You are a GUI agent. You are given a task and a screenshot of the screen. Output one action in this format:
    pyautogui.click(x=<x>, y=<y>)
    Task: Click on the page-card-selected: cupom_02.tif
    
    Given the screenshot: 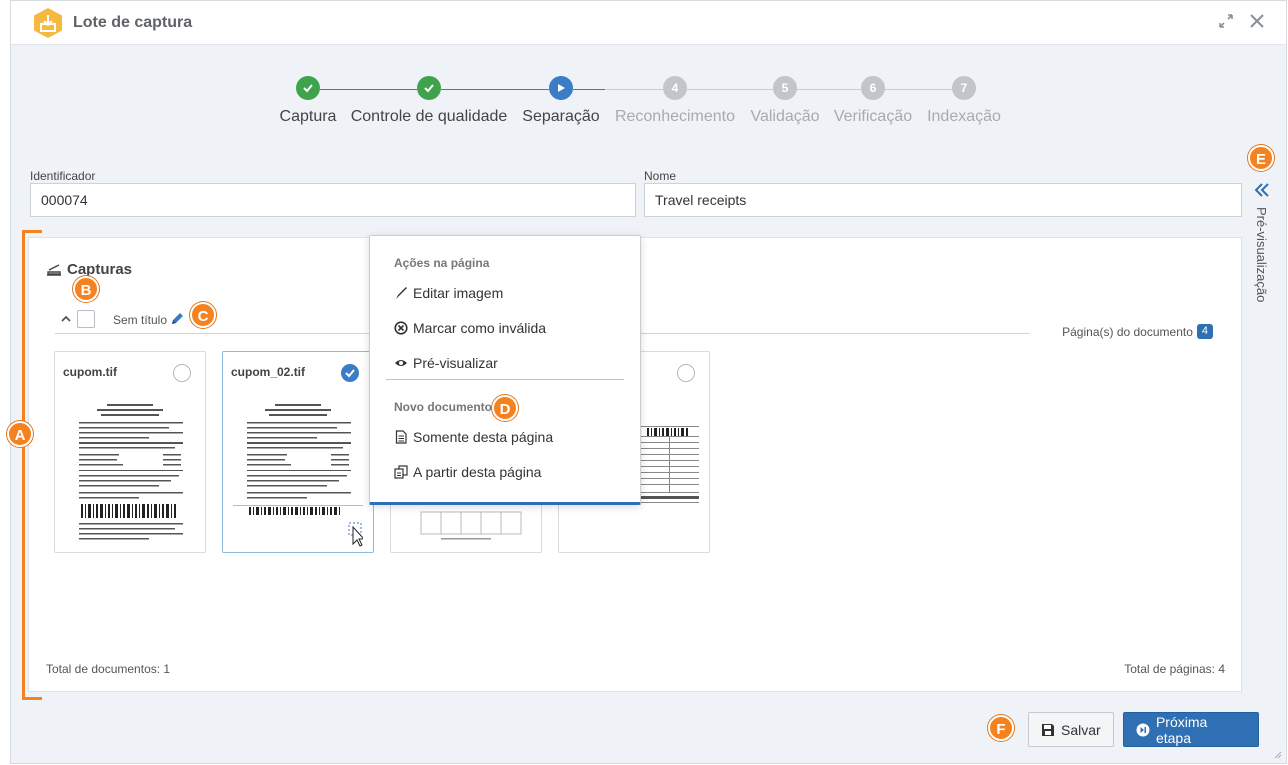 What is the action you would take?
    pyautogui.click(x=298, y=452)
    